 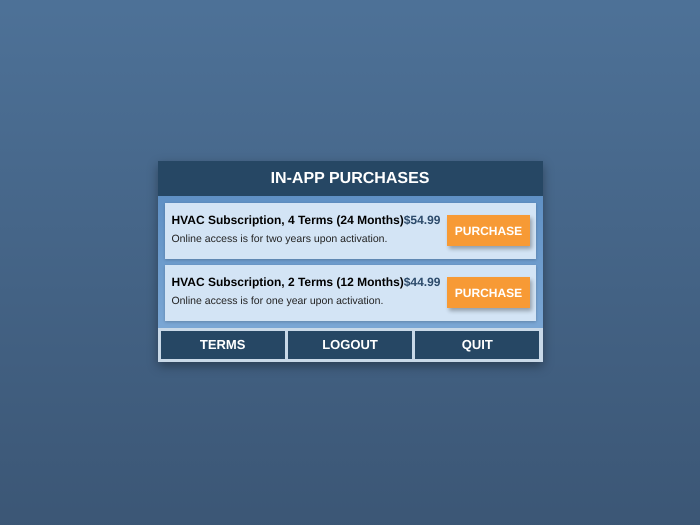 What do you see at coordinates (350, 178) in the screenshot?
I see `dialog-title: IN-APP PURCHASES` at bounding box center [350, 178].